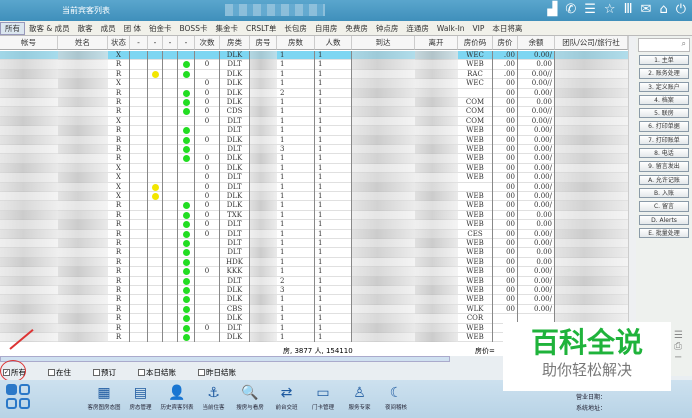 The image size is (692, 418). What do you see at coordinates (664, 233) in the screenshot?
I see `side-button-13: E. 批量处理` at bounding box center [664, 233].